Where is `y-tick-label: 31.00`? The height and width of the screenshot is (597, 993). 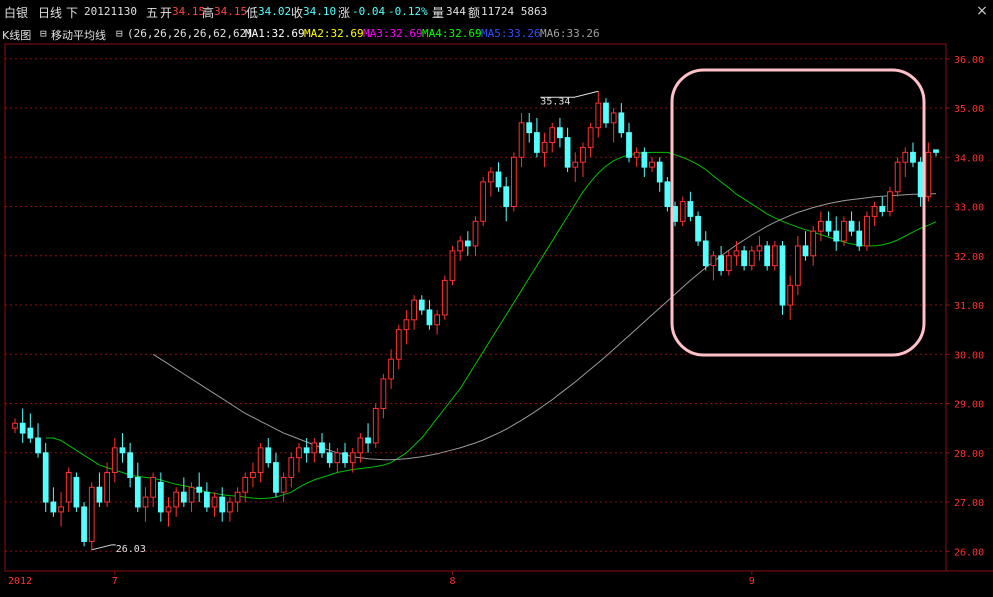 y-tick-label: 31.00 is located at coordinates (969, 306).